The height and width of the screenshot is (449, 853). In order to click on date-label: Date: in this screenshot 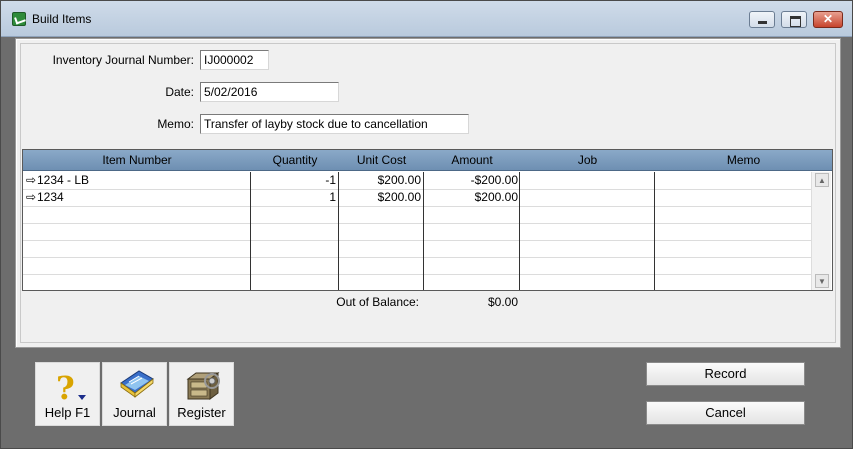, I will do `click(179, 92)`.